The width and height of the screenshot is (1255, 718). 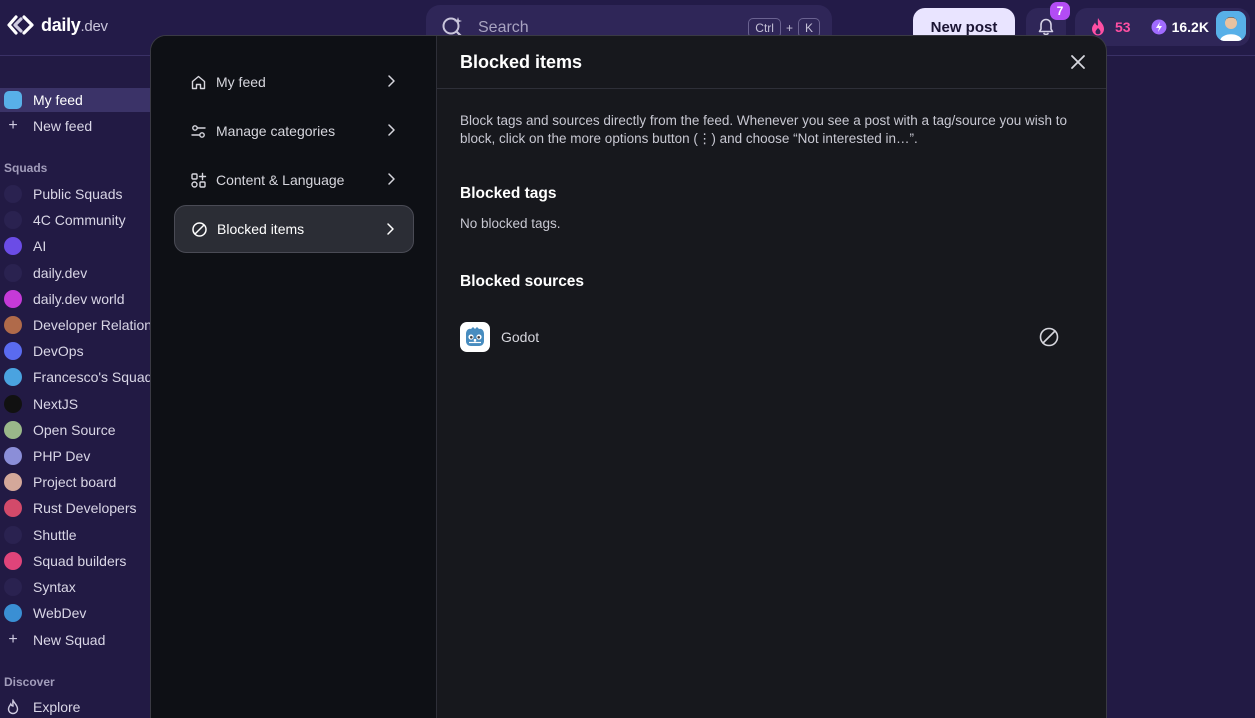 What do you see at coordinates (75, 508) in the screenshot?
I see `sidebar-item-squad: Rust Developers` at bounding box center [75, 508].